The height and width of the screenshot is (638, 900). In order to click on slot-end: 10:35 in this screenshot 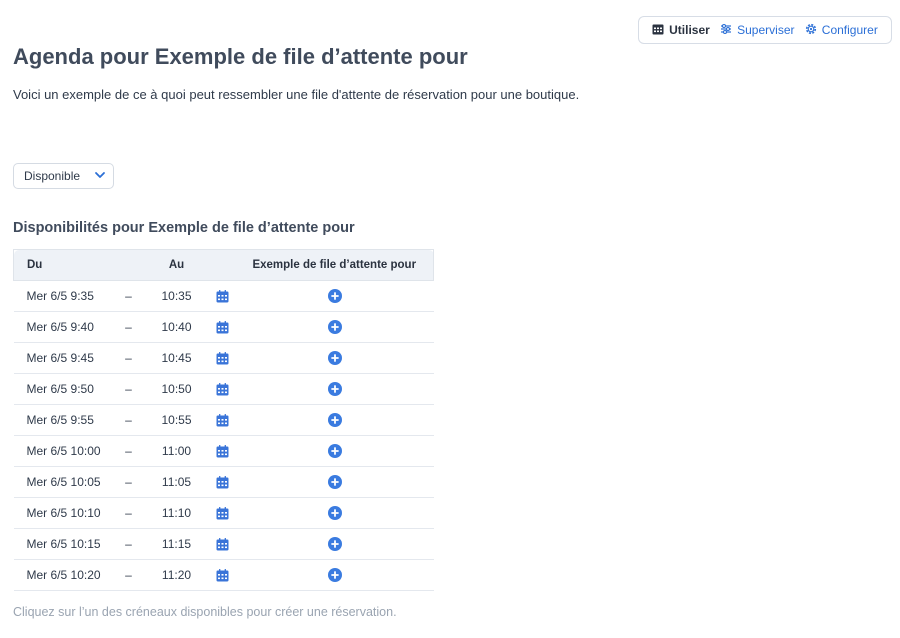, I will do `click(176, 296)`.